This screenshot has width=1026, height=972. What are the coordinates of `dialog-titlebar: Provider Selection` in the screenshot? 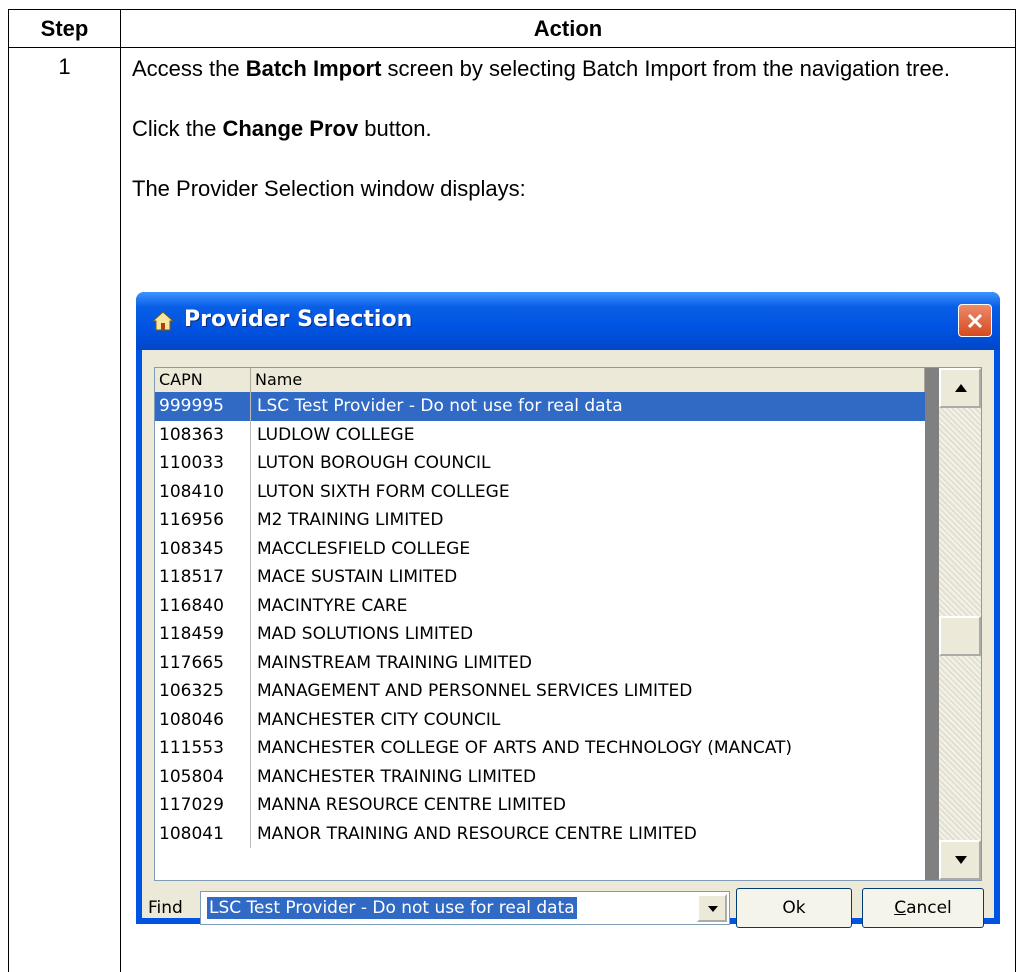 It's located at (568, 321).